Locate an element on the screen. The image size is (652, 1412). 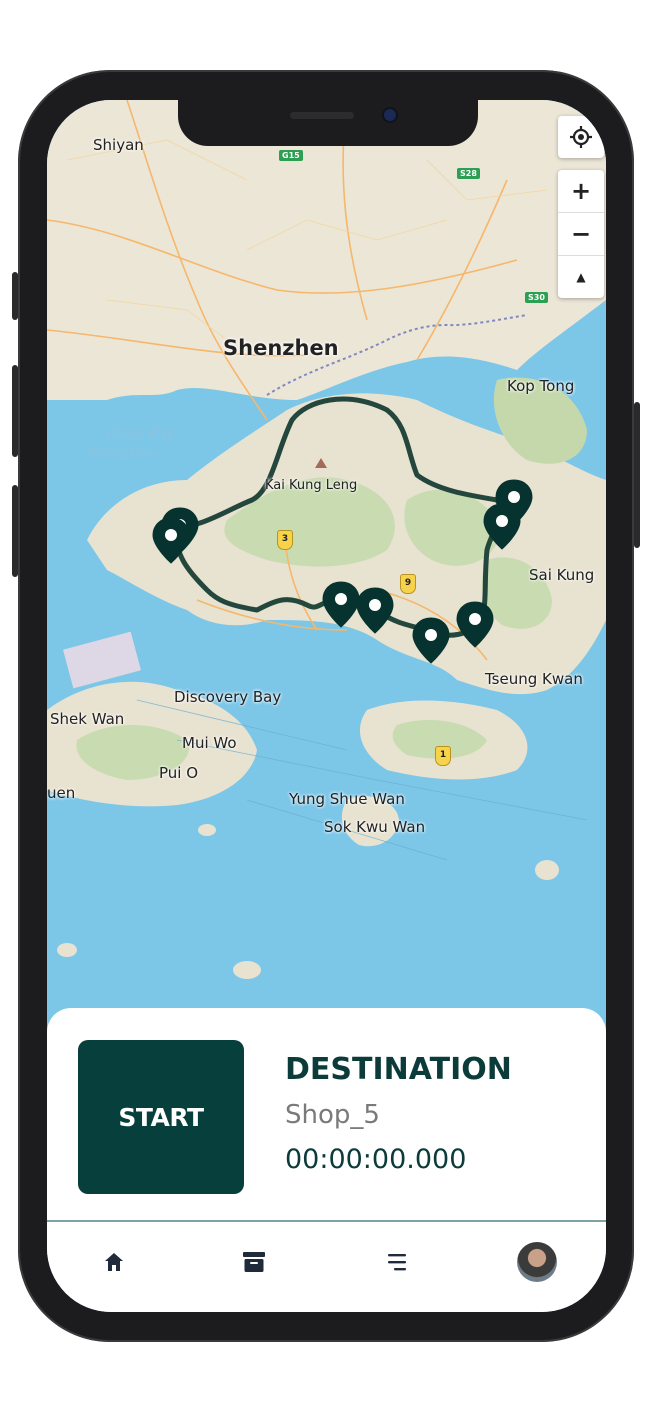
mute-switch is located at coordinates (15, 296).